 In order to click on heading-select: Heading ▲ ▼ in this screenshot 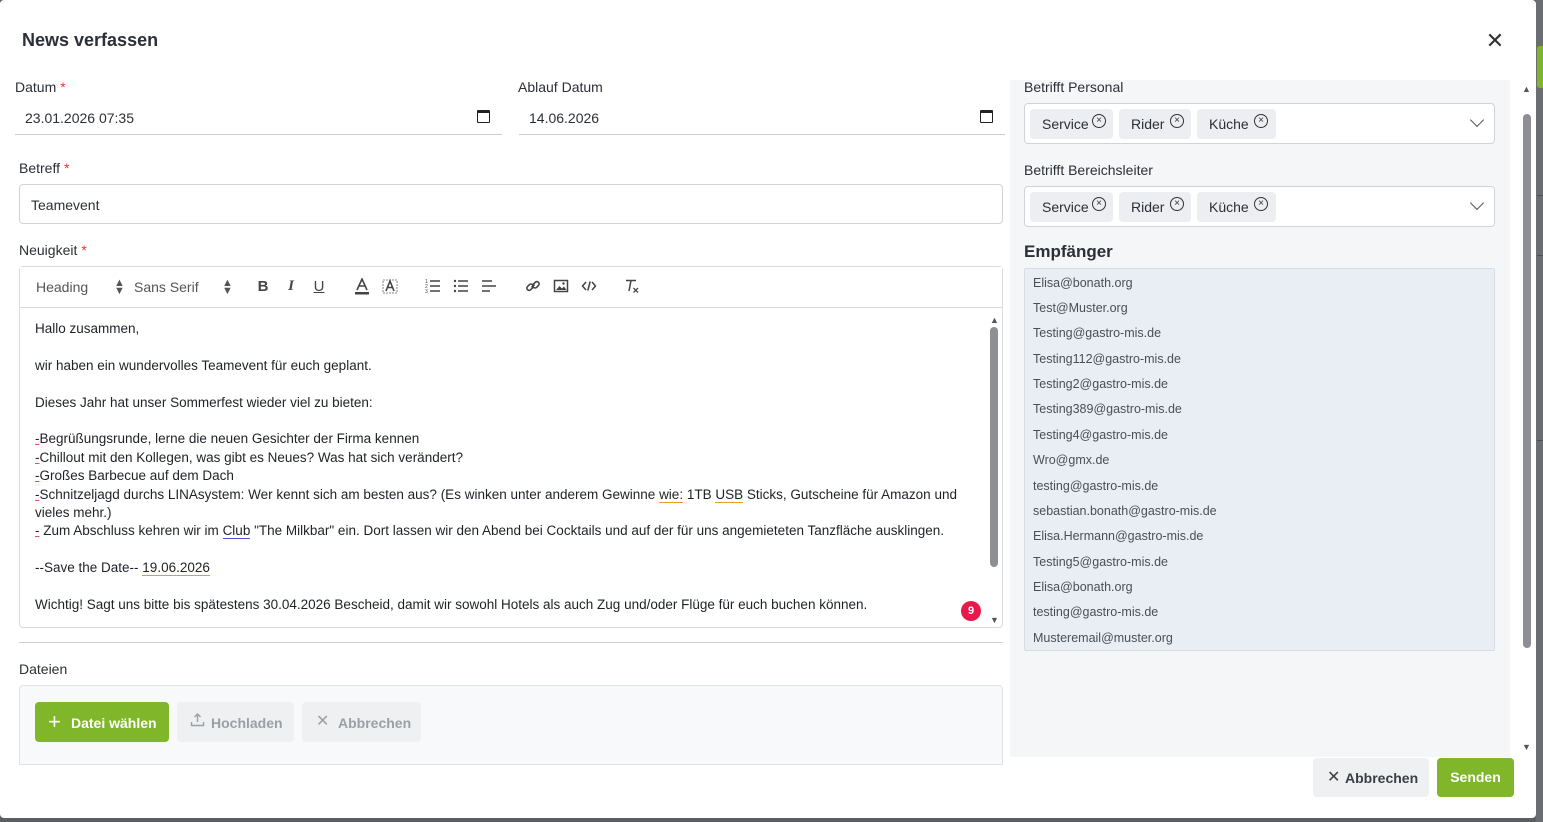, I will do `click(80, 287)`.